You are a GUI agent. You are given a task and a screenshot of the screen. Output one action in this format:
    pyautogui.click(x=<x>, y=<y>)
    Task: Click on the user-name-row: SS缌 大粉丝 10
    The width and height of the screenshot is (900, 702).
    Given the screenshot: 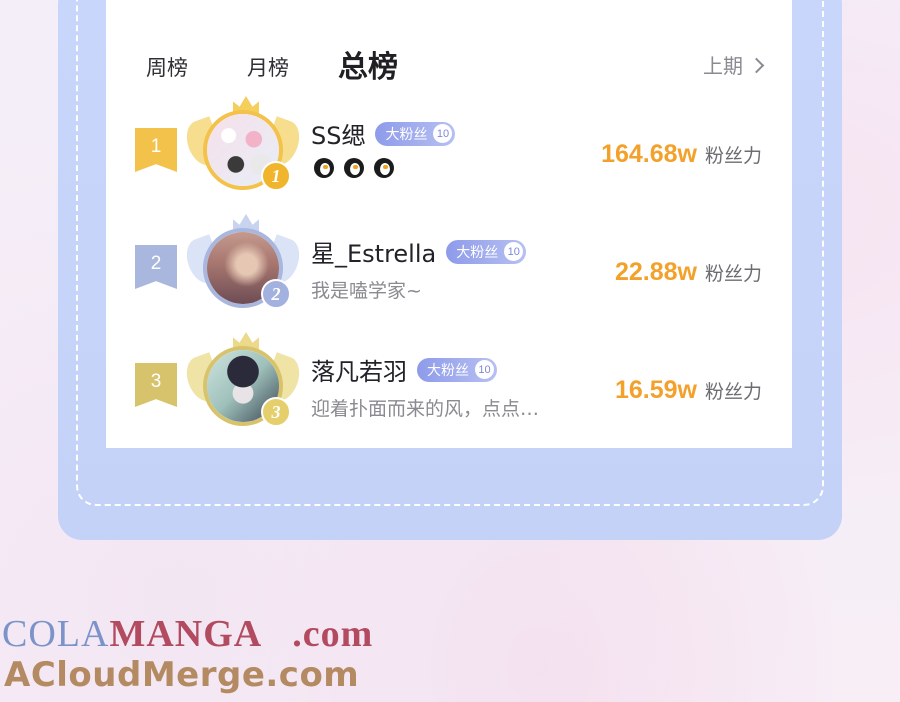 What is the action you would take?
    pyautogui.click(x=383, y=133)
    